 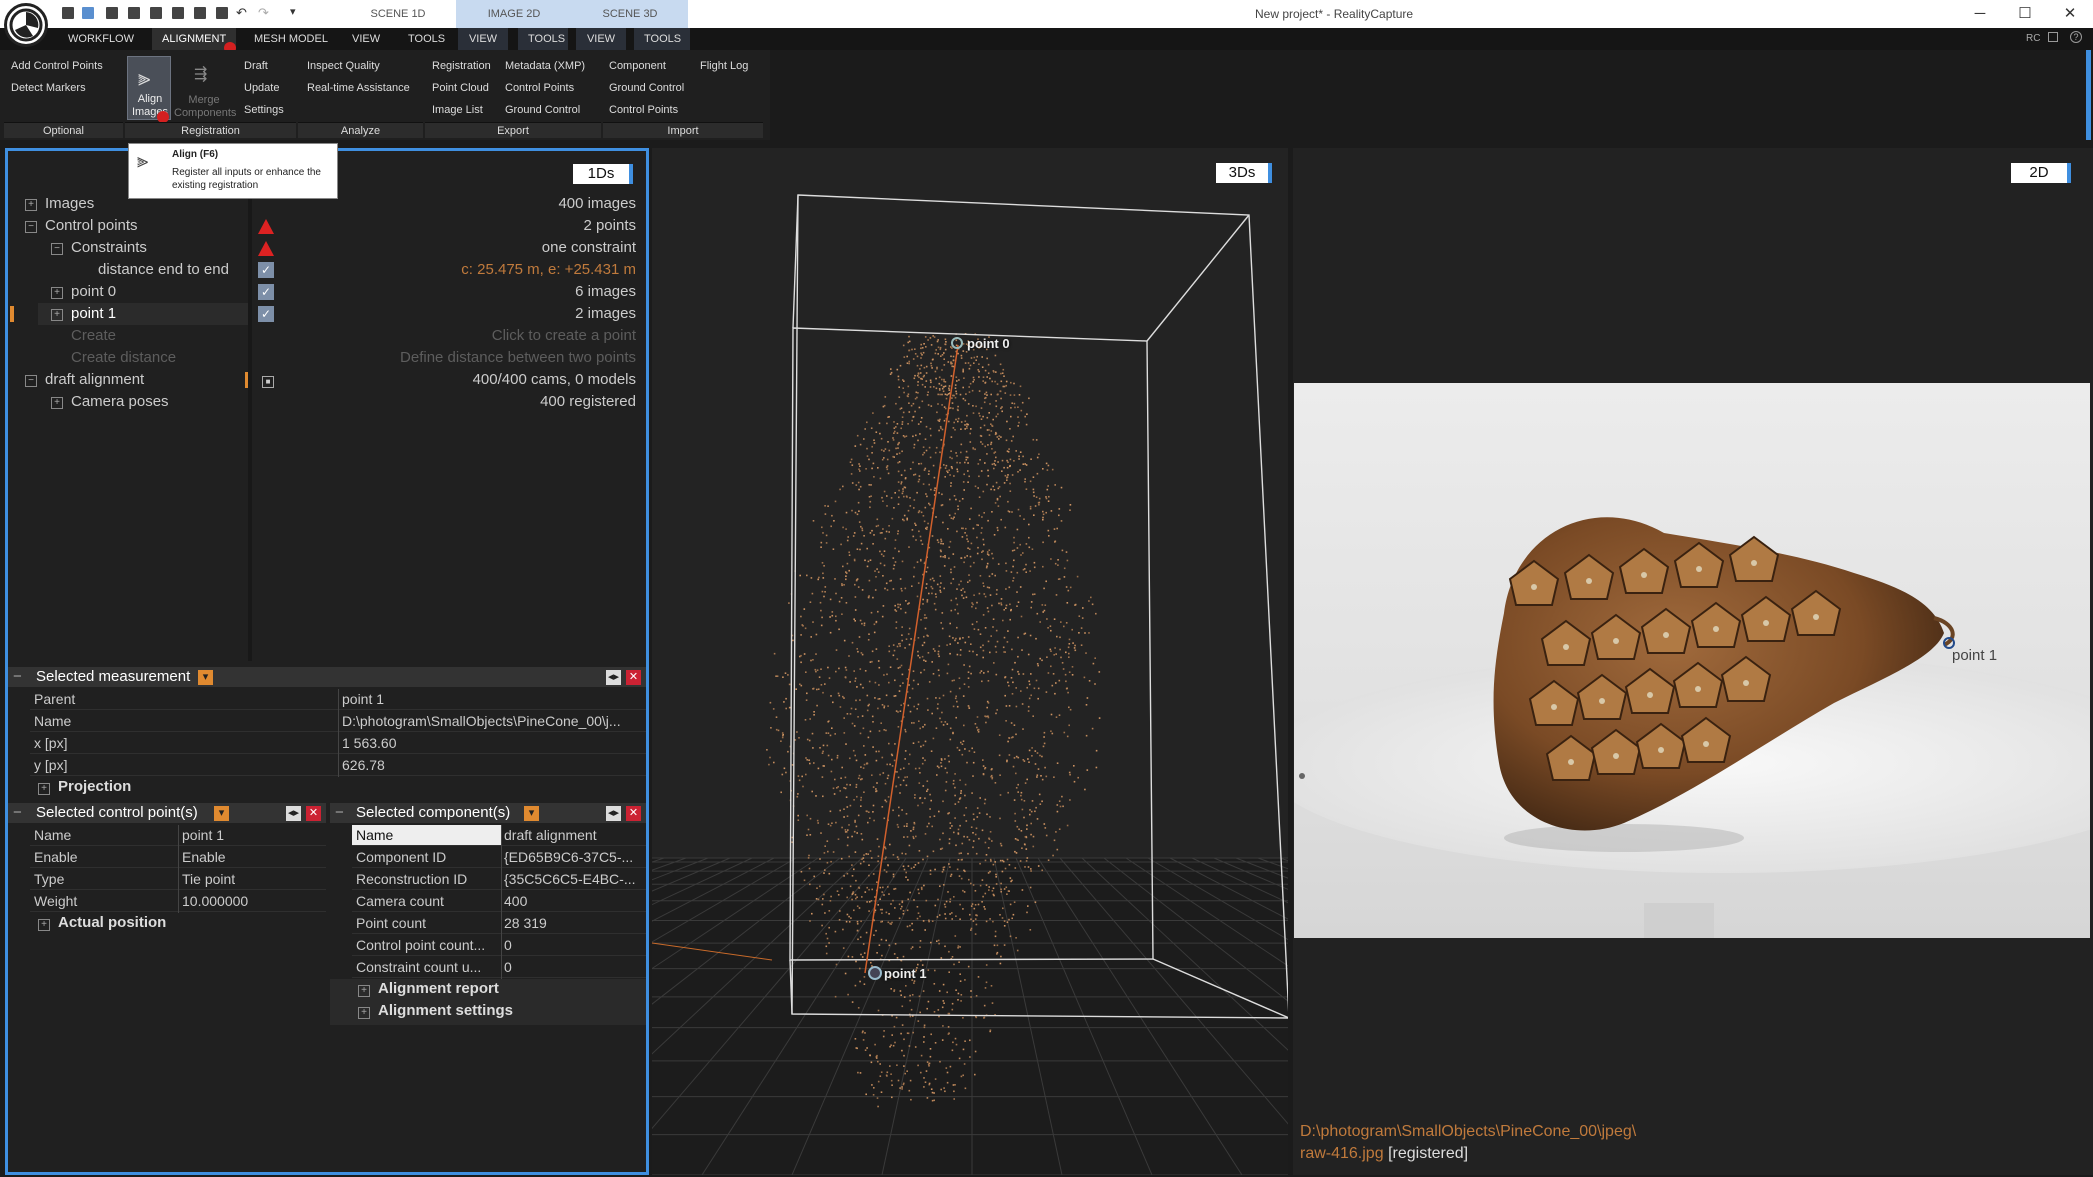 I want to click on undo-icon: ↶, so click(x=241, y=13).